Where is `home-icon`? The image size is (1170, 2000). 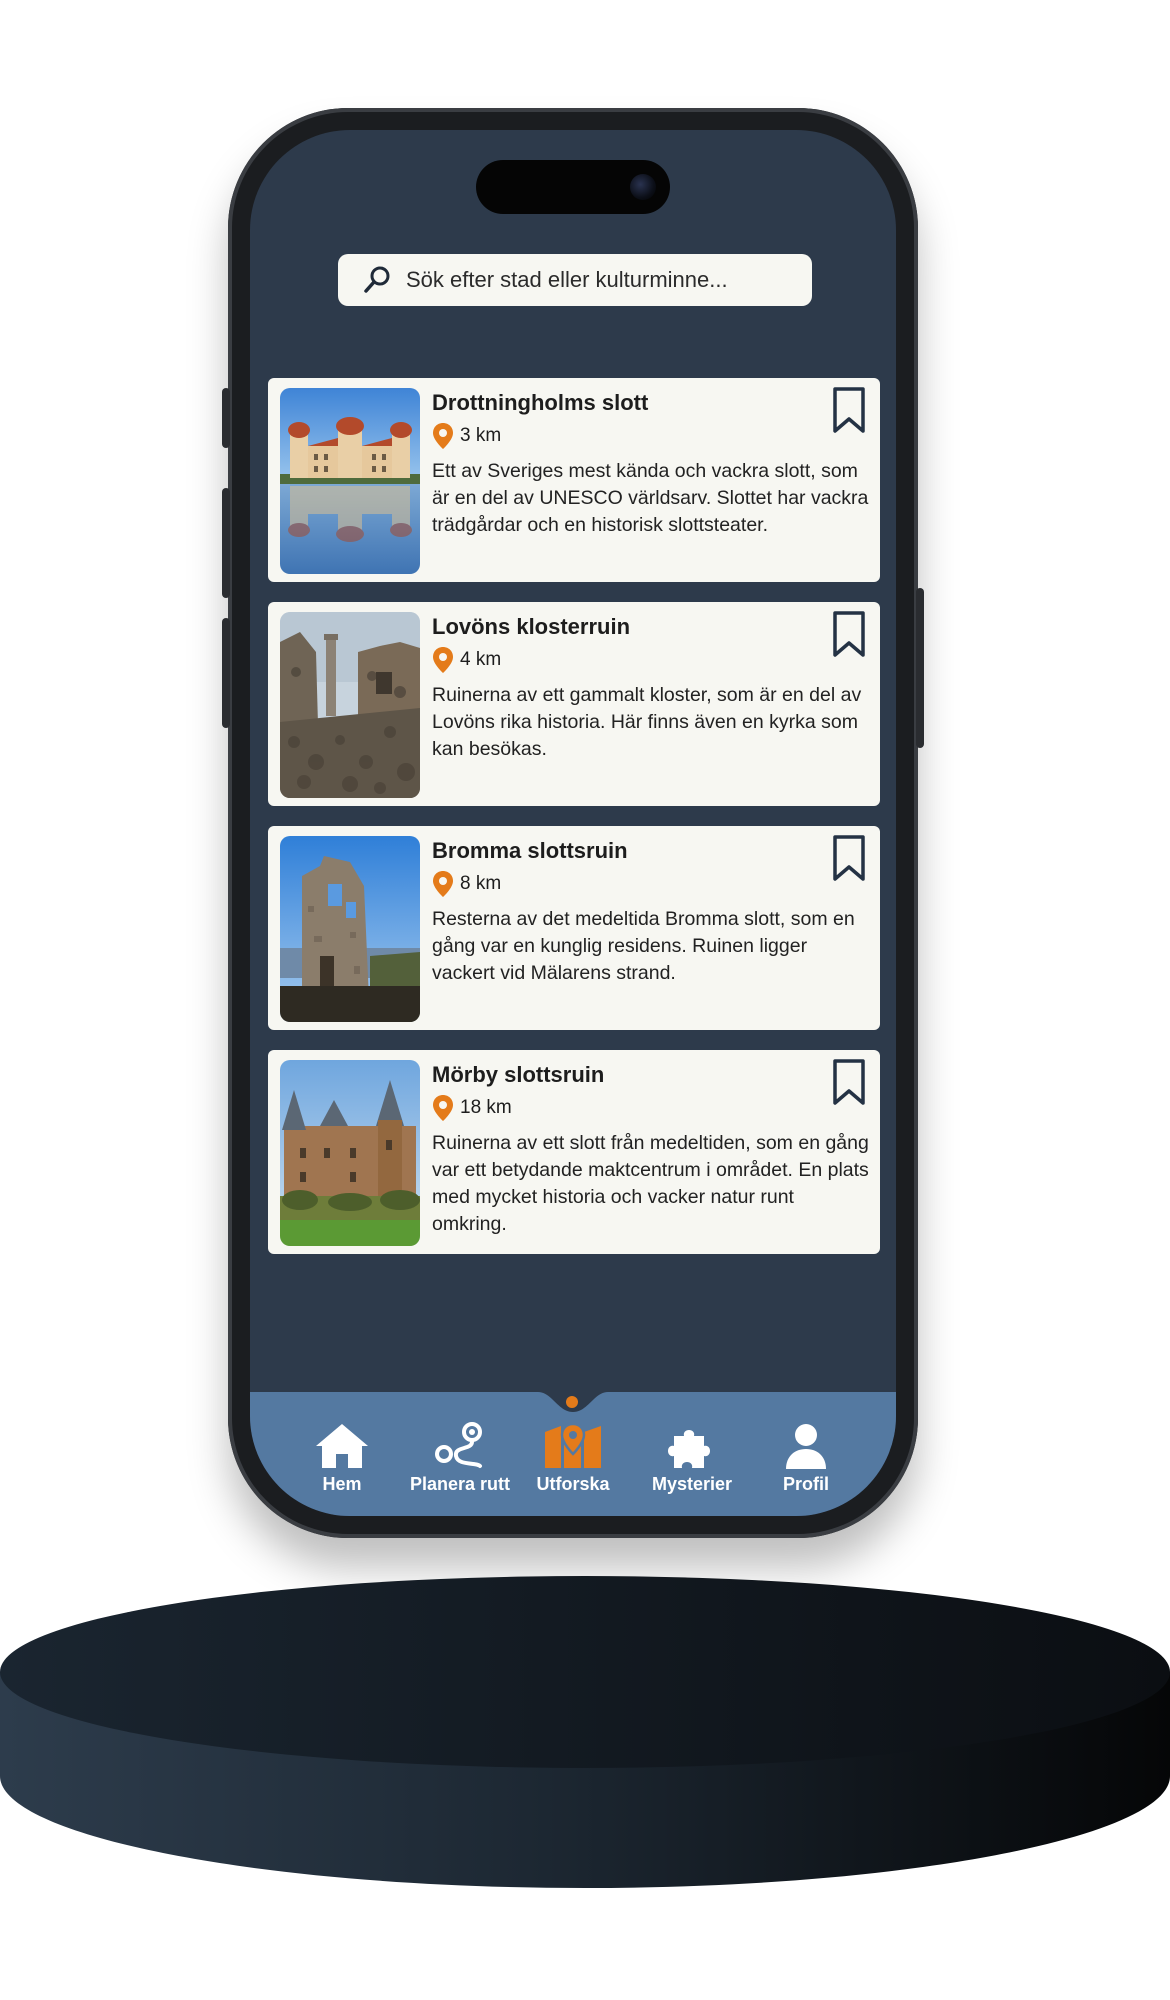
home-icon is located at coordinates (342, 1446).